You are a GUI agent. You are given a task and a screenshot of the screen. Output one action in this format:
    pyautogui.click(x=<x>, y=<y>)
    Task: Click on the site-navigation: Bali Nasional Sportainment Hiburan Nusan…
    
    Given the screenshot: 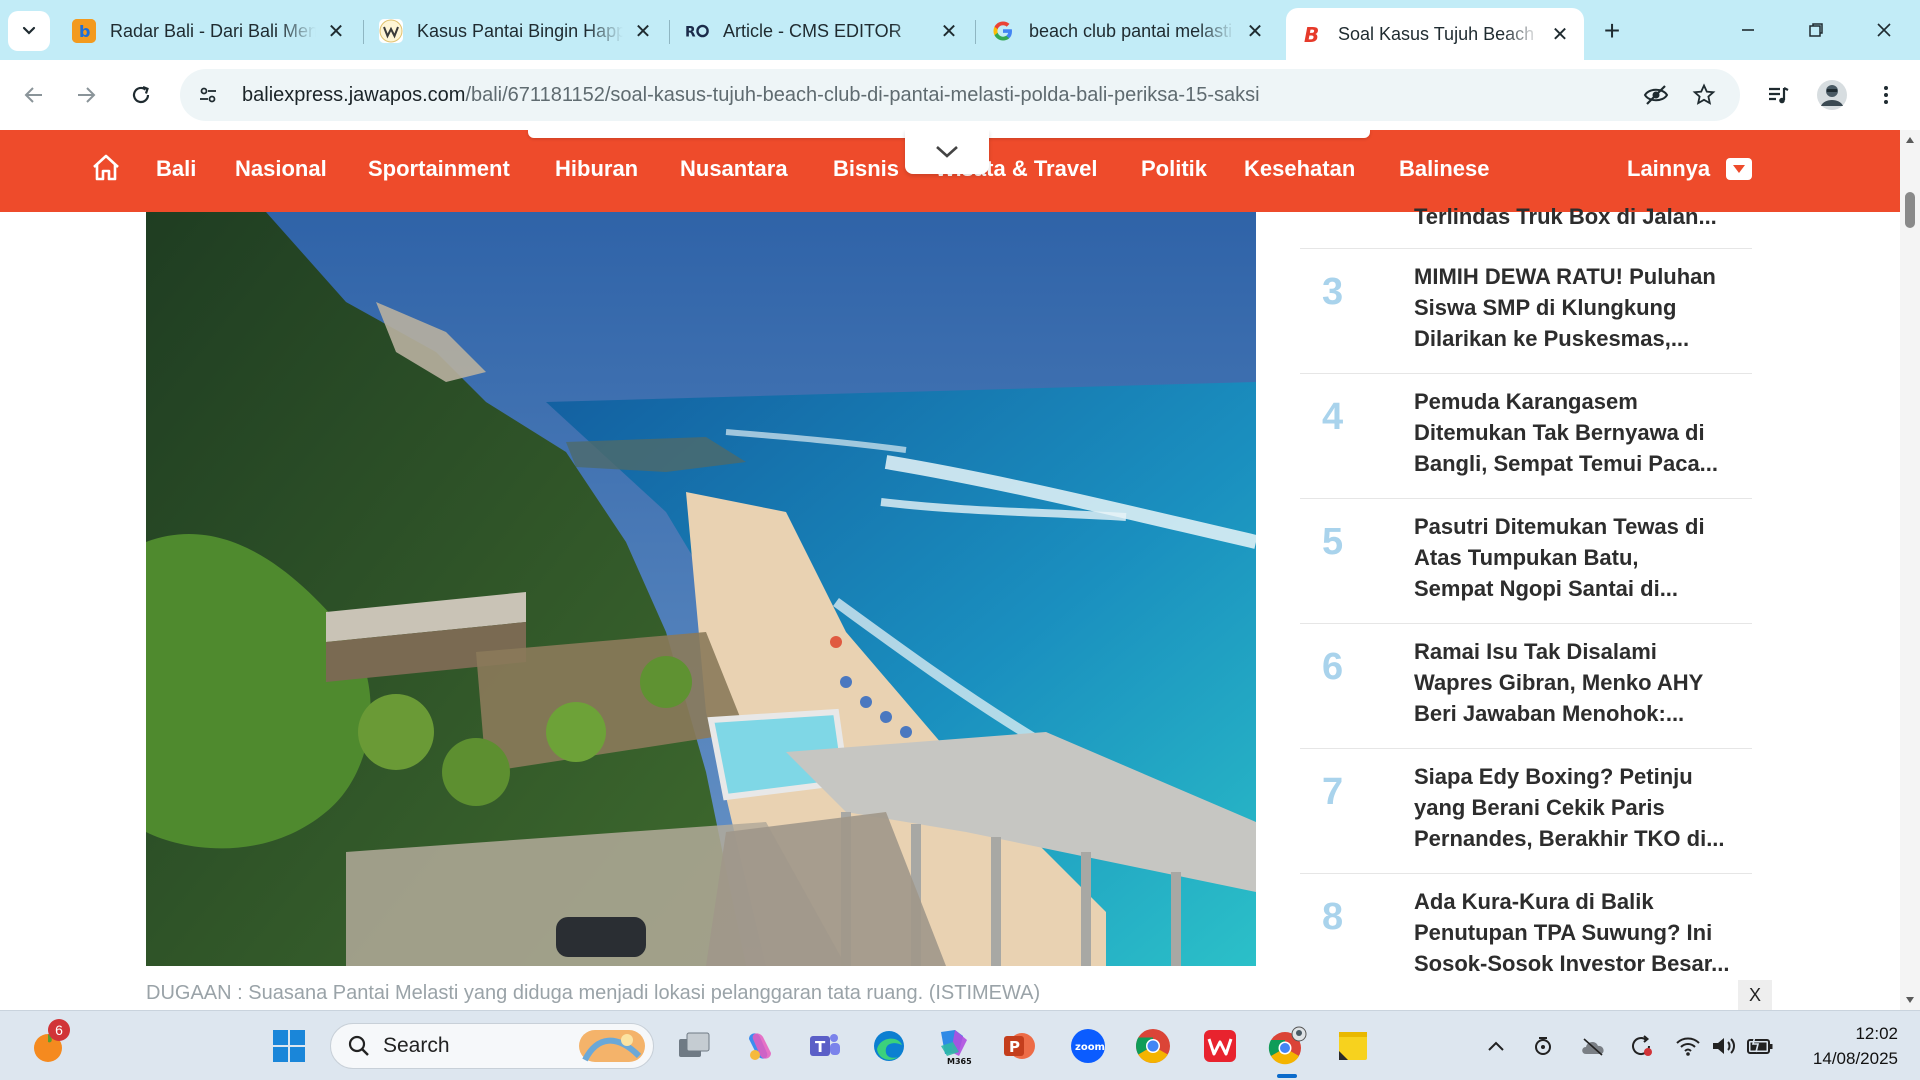 What is the action you would take?
    pyautogui.click(x=950, y=171)
    